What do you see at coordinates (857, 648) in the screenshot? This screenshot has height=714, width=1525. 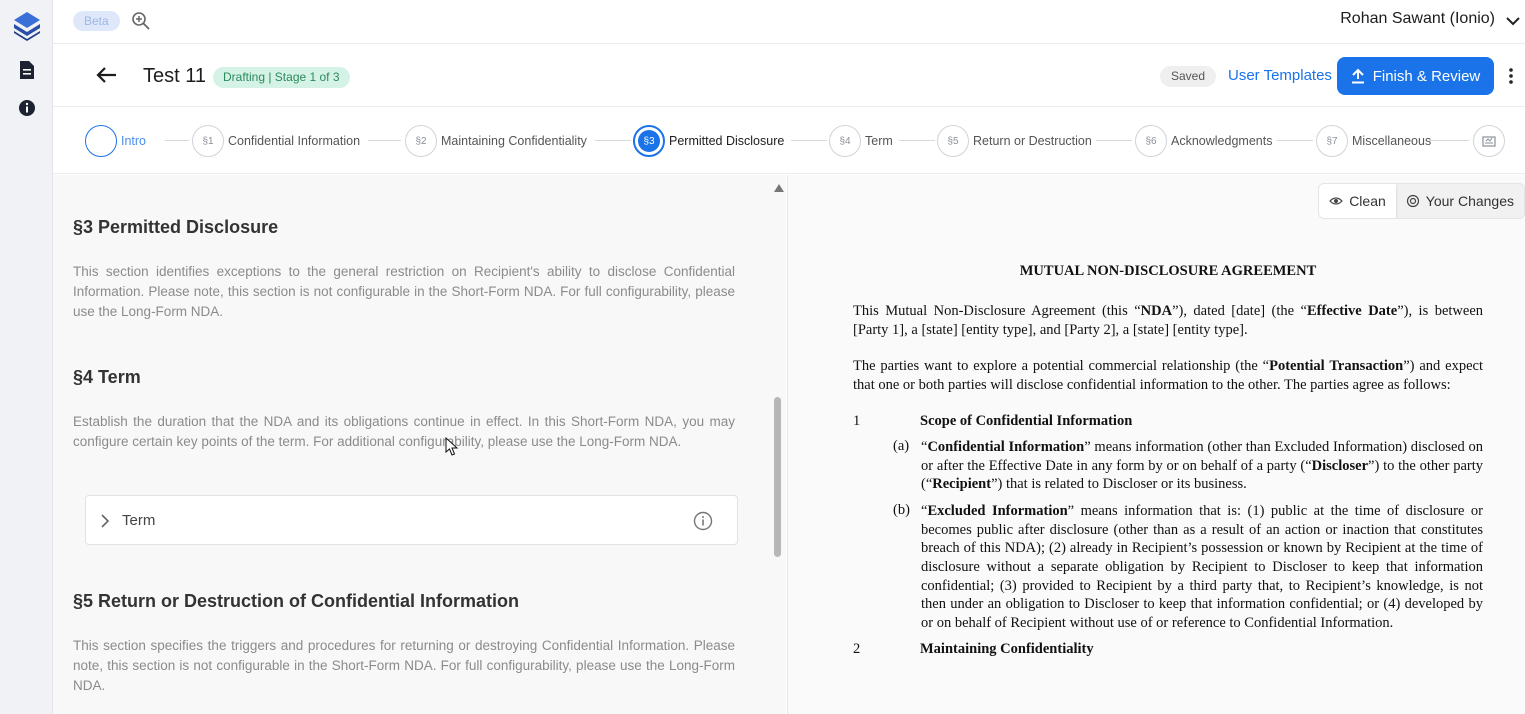 I see `clause-number: 2` at bounding box center [857, 648].